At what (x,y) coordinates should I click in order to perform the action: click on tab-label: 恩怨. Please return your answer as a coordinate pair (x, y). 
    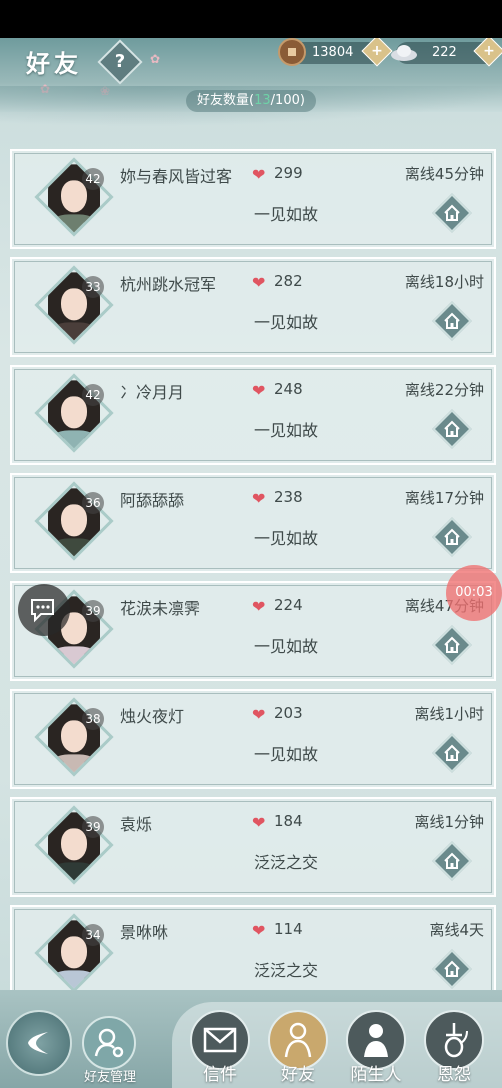
    Looking at the image, I should click on (454, 1075).